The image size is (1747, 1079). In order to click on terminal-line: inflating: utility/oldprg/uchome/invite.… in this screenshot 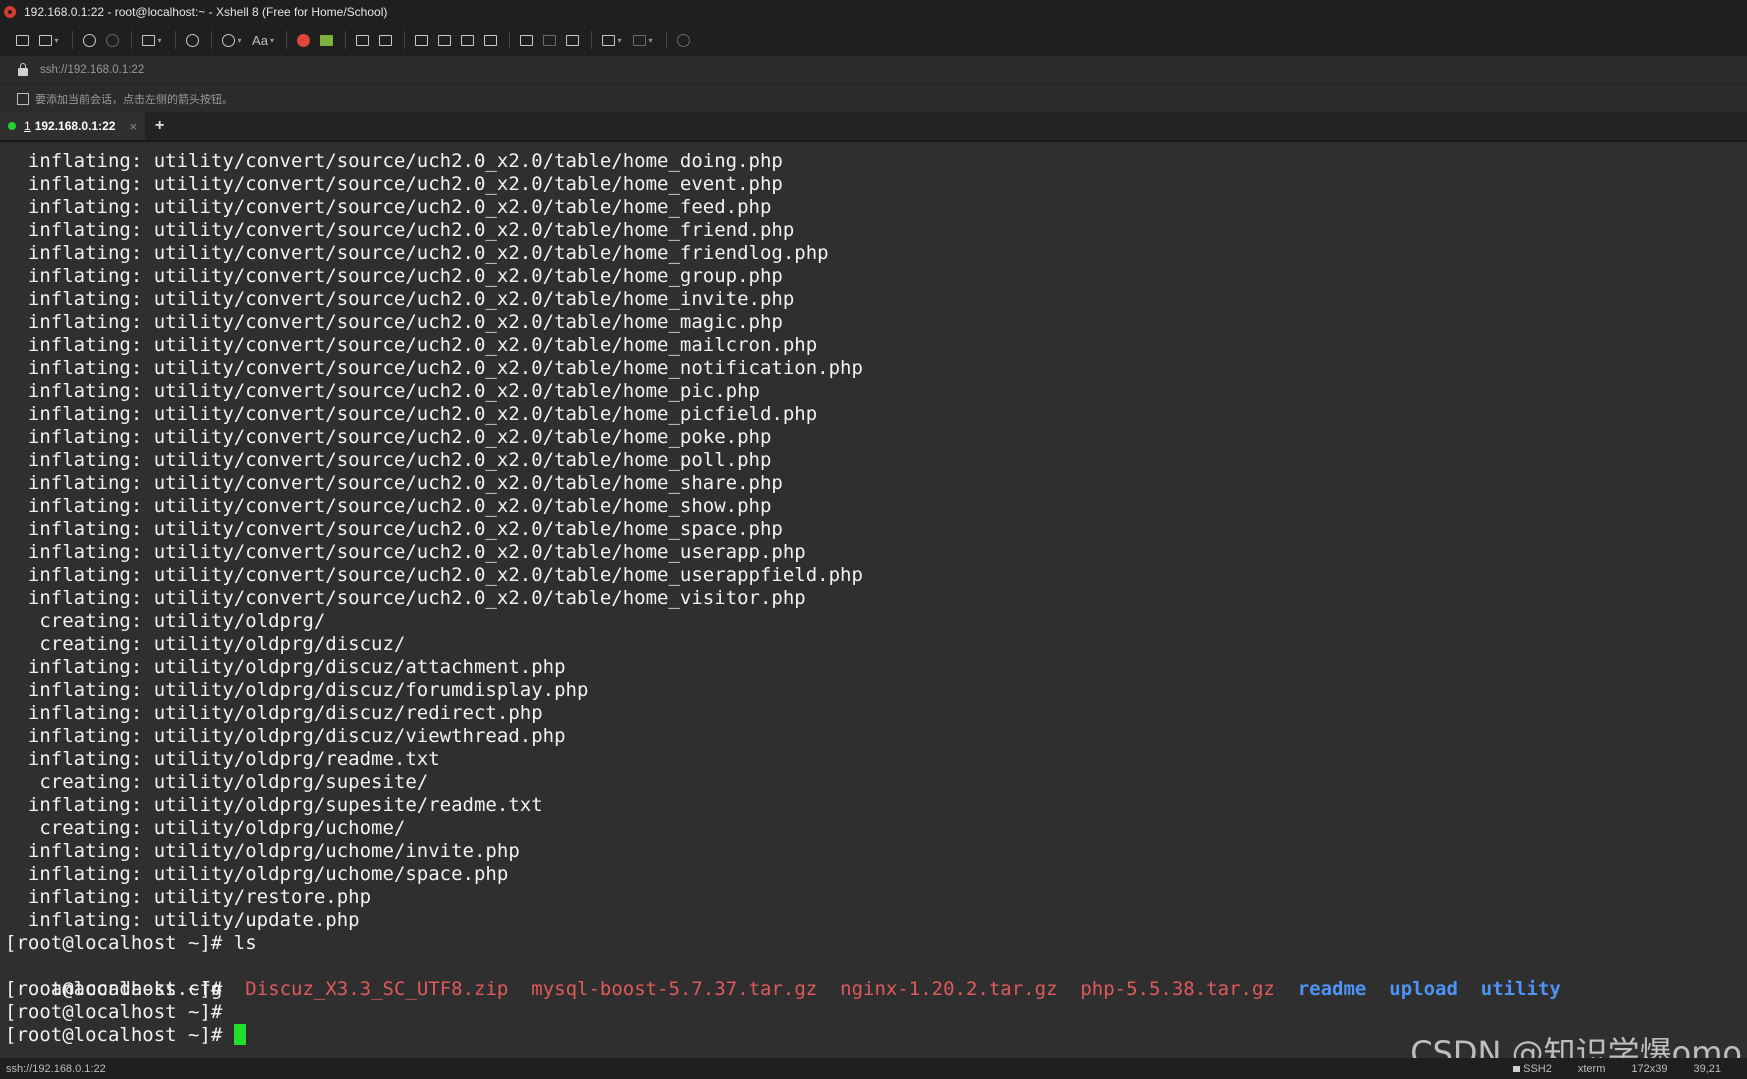, I will do `click(262, 851)`.